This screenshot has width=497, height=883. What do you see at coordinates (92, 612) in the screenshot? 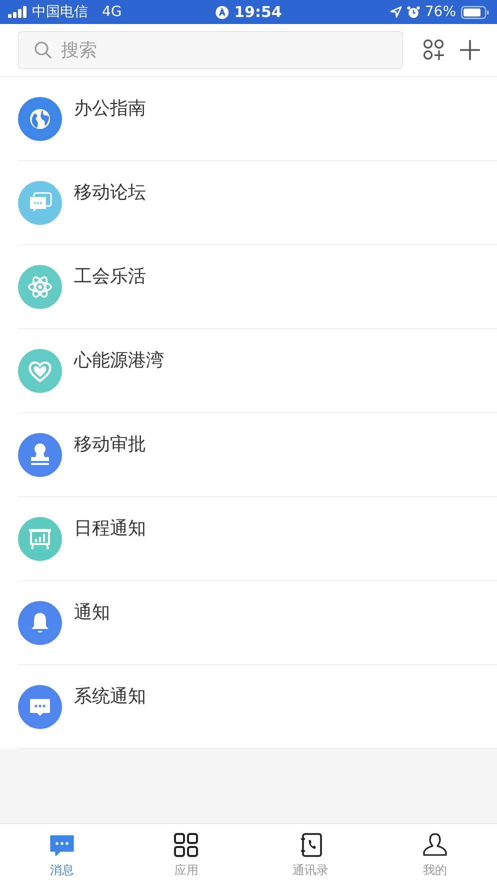
I see `item-title: 通知` at bounding box center [92, 612].